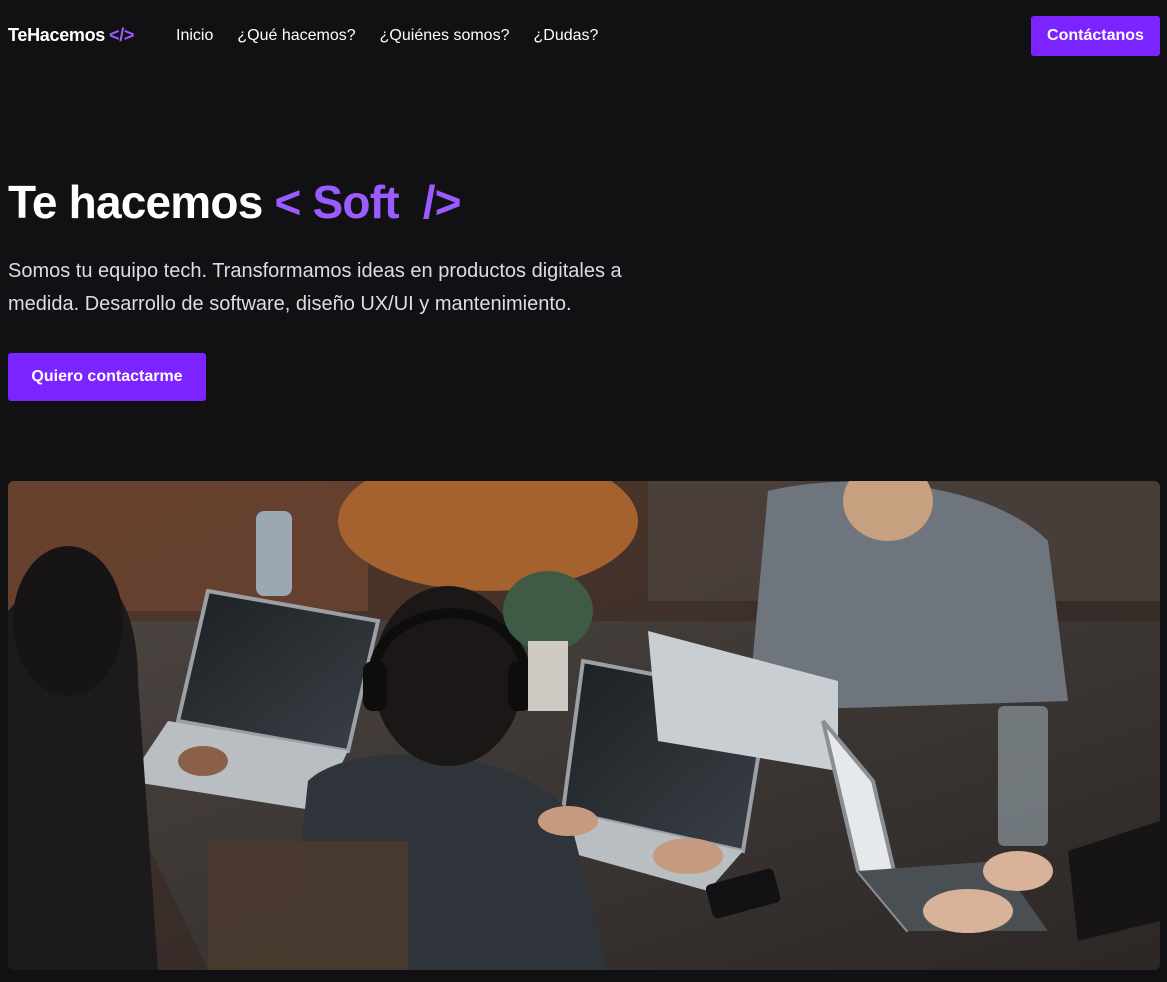  What do you see at coordinates (122, 35) in the screenshot?
I see `logo-code-icon: </>` at bounding box center [122, 35].